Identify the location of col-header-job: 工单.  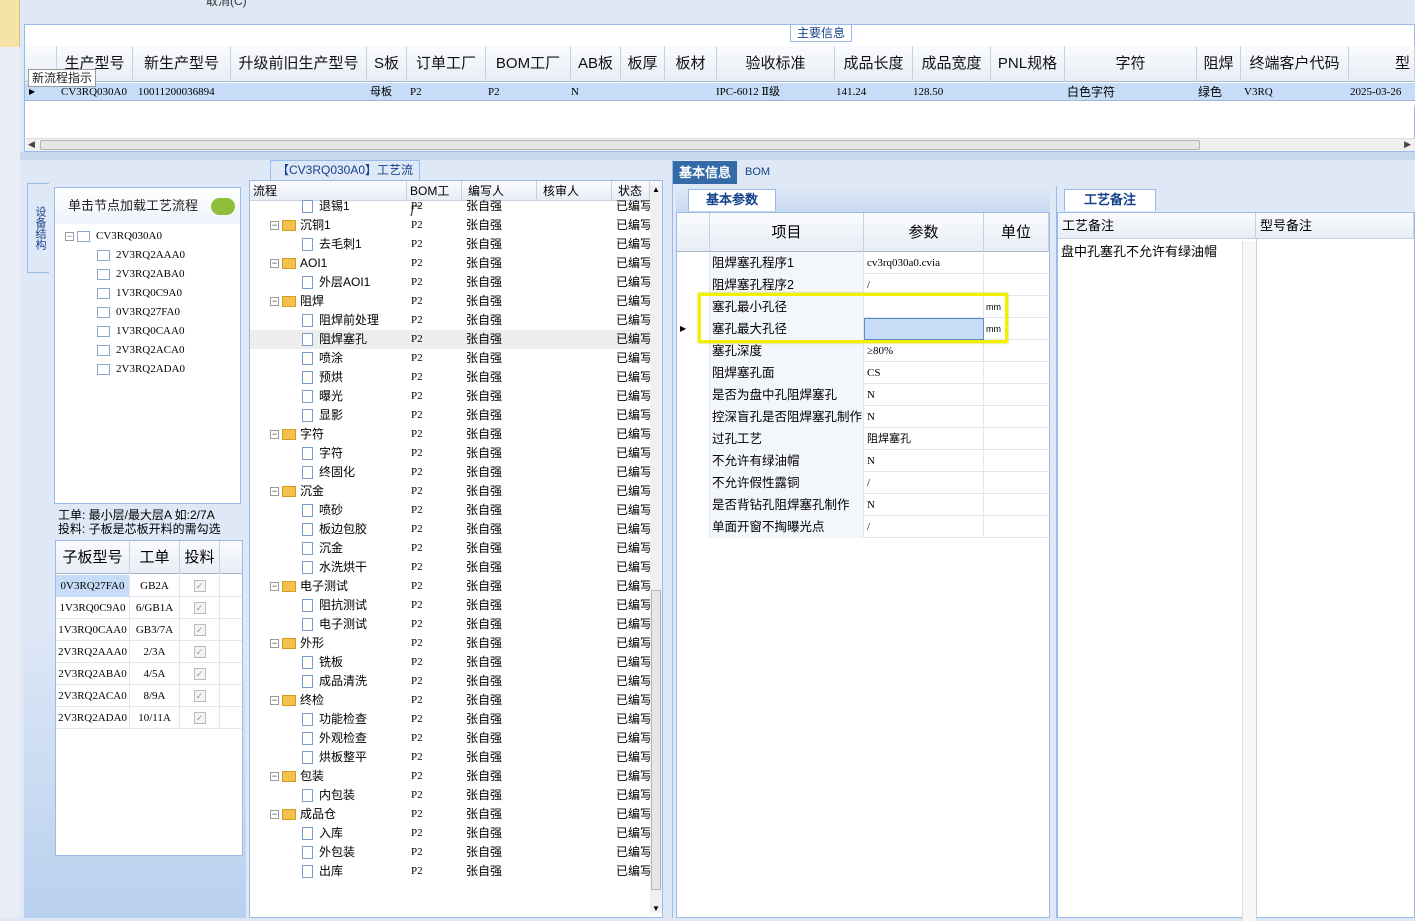
(155, 557).